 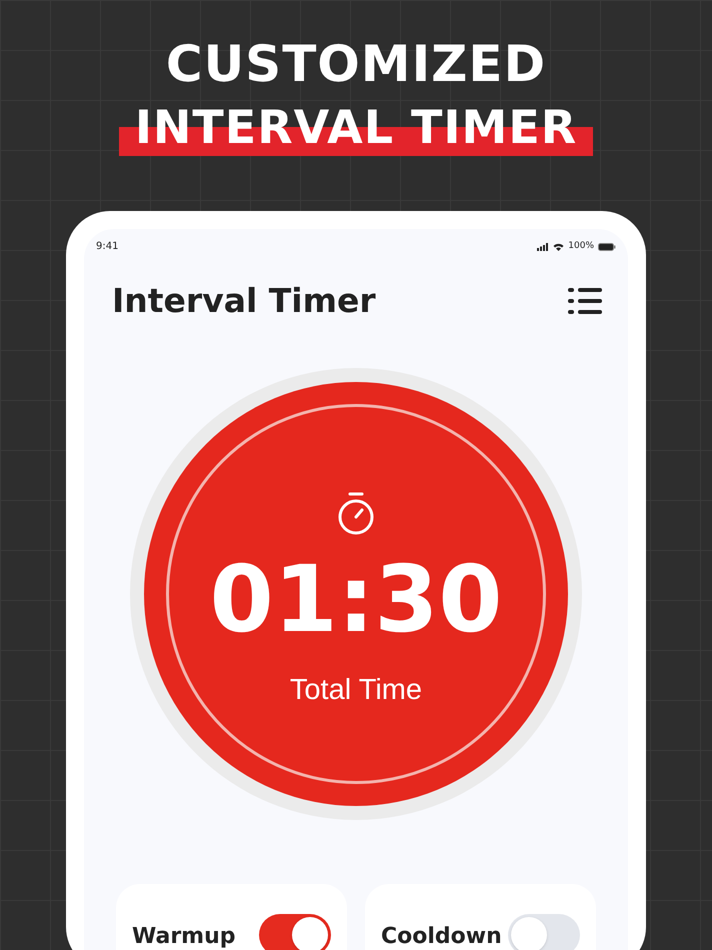 I want to click on signal-icon, so click(x=543, y=246).